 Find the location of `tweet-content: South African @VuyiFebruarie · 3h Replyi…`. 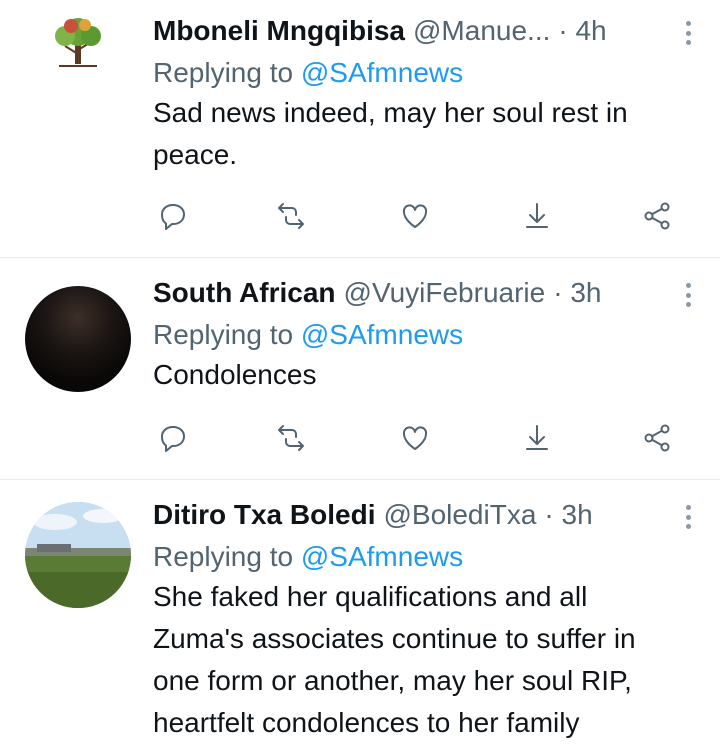

tweet-content: South African @VuyiFebruarie · 3h Replyi… is located at coordinates (425, 336).